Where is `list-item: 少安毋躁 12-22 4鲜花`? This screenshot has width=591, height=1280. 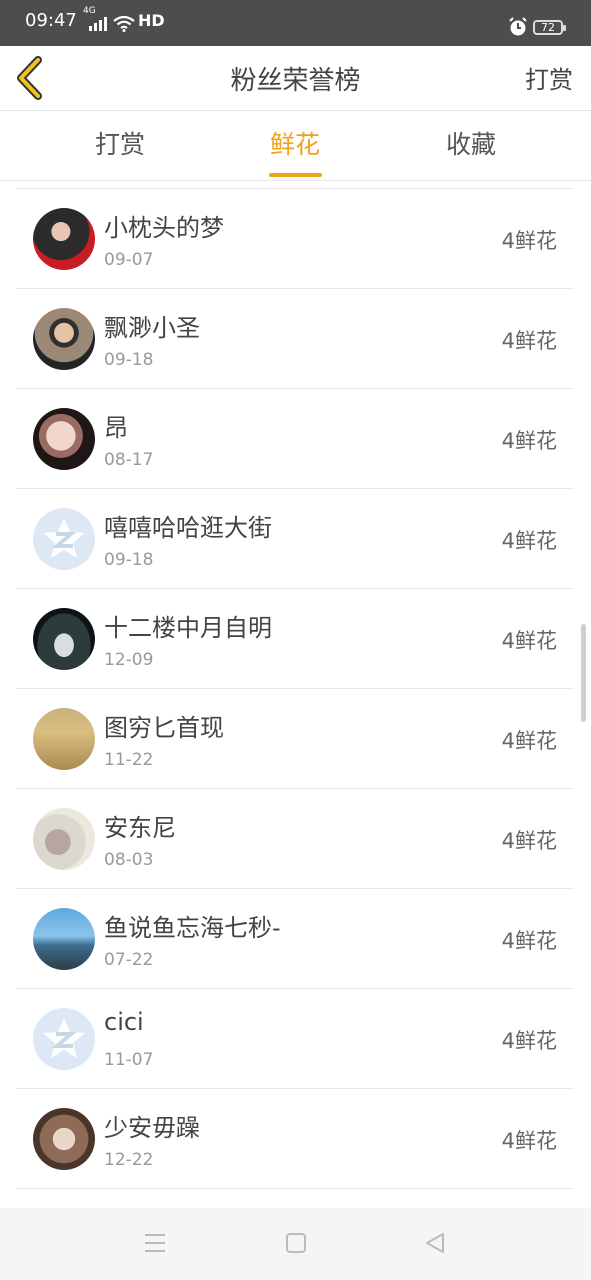
list-item: 少安毋躁 12-22 4鲜花 is located at coordinates (295, 1138).